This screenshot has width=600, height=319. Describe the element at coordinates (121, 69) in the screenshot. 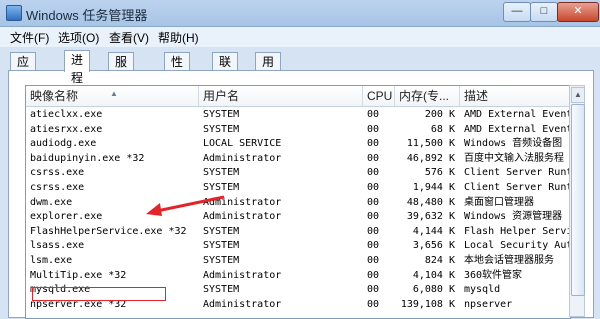

I see `tab-services: 服务` at that location.